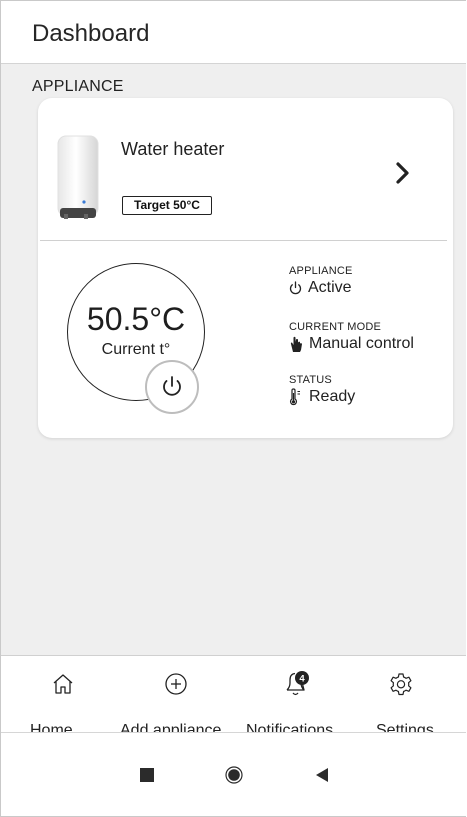  I want to click on info-value: Manual control, so click(361, 343).